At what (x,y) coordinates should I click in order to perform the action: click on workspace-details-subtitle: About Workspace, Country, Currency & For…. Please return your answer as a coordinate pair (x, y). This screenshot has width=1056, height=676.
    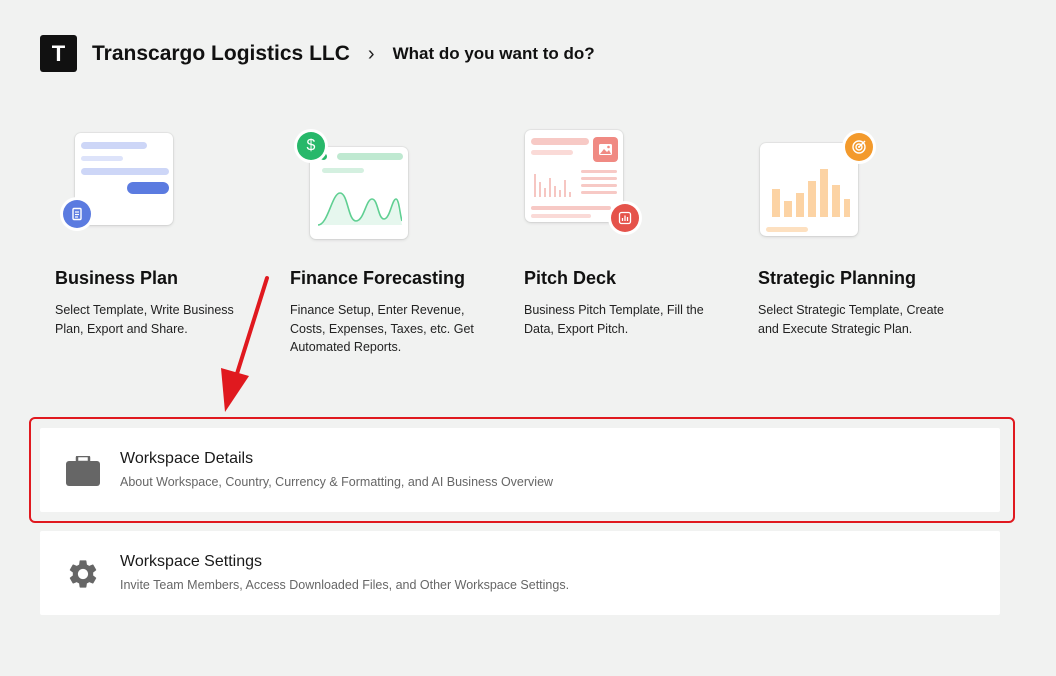
    Looking at the image, I should click on (337, 482).